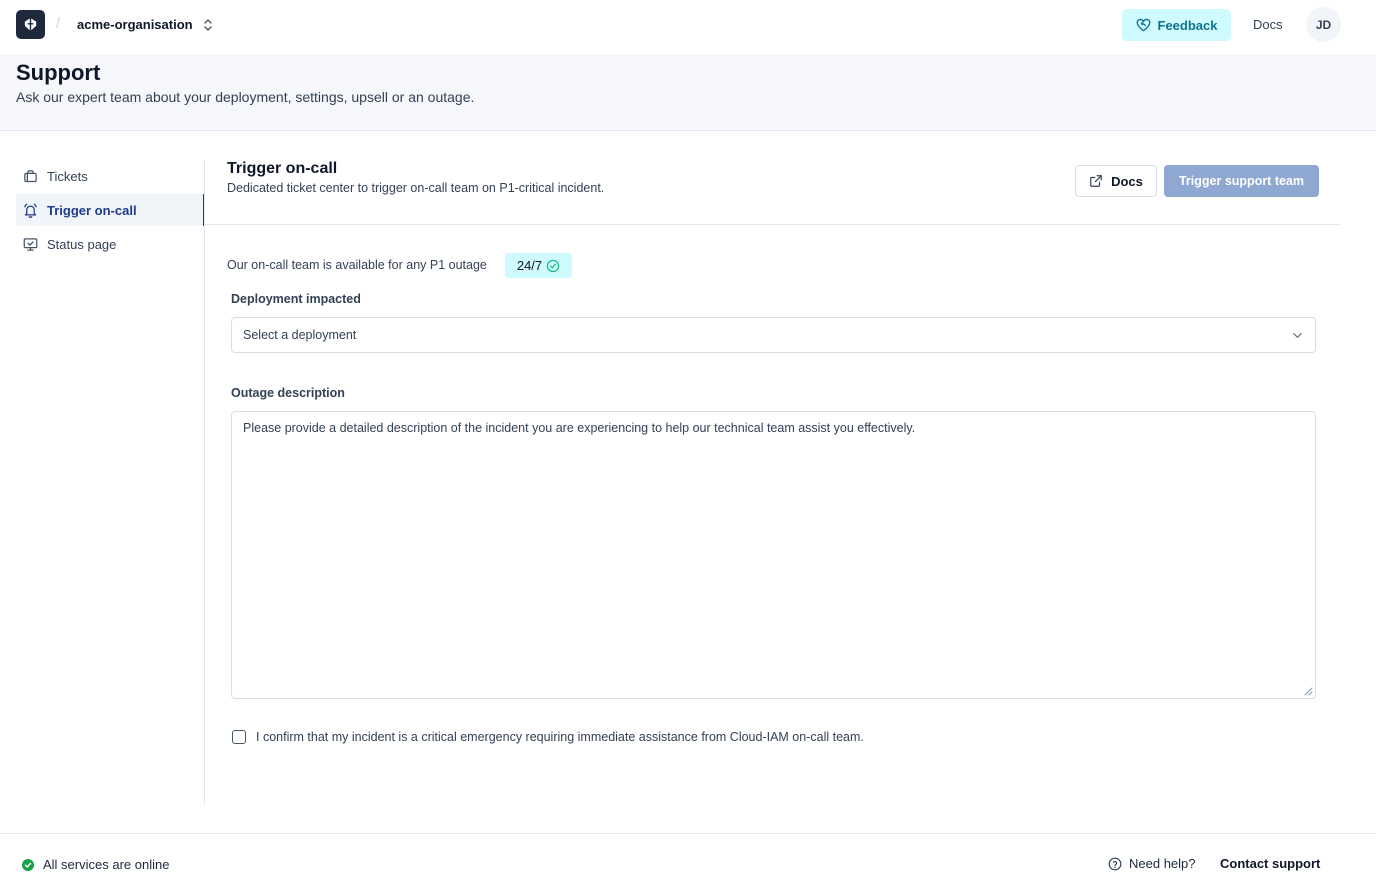 The image size is (1376, 889). What do you see at coordinates (28, 864) in the screenshot?
I see `status-check-icon` at bounding box center [28, 864].